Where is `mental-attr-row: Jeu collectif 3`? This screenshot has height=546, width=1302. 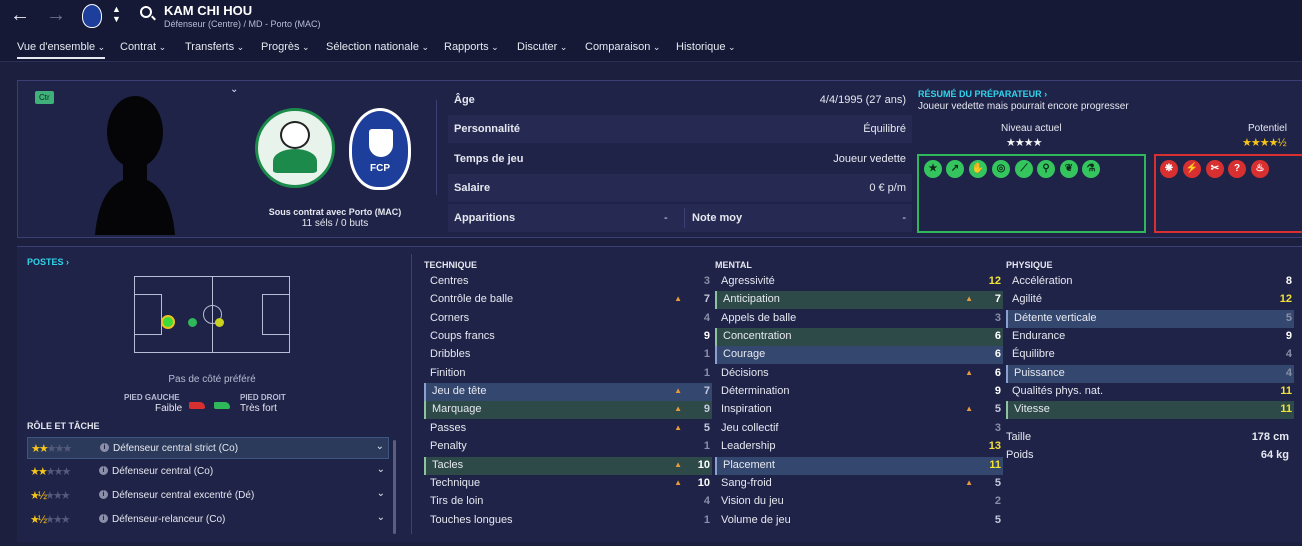 mental-attr-row: Jeu collectif 3 is located at coordinates (859, 429).